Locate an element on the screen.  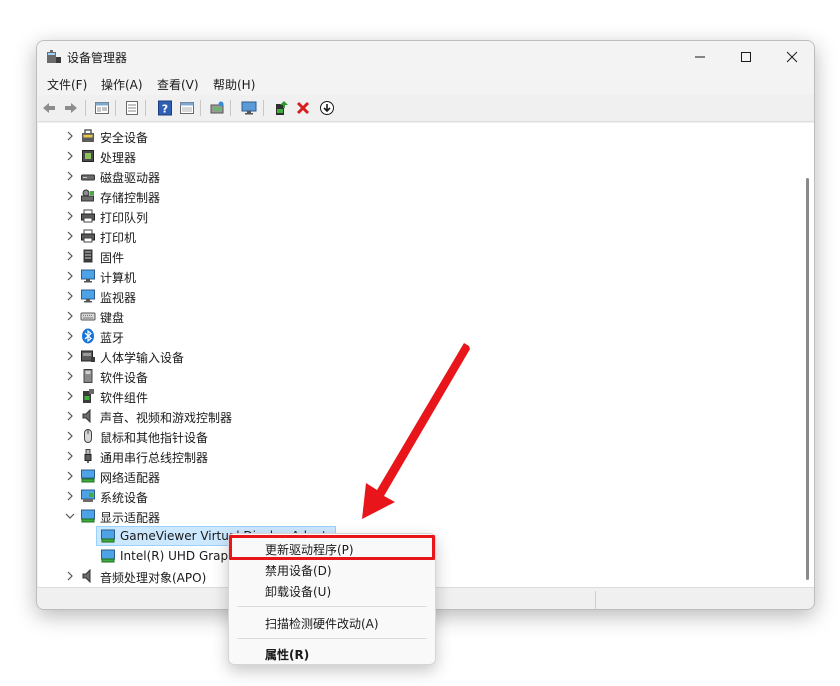
tree-item-system: 系统设备 is located at coordinates (419, 496).